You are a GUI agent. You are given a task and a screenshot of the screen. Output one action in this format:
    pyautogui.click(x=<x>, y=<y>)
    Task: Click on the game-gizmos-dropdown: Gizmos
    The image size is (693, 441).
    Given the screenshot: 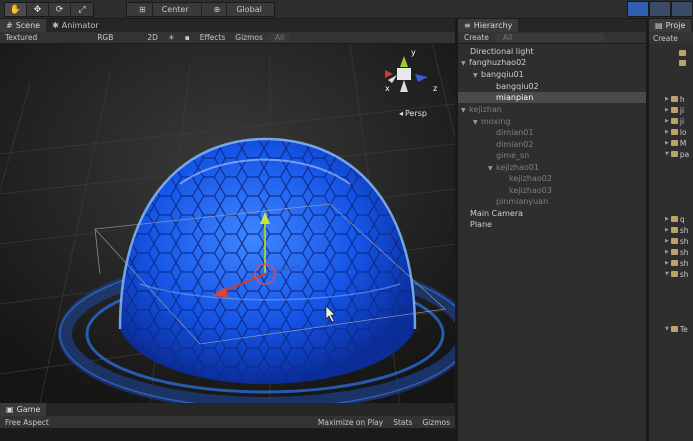 What is the action you would take?
    pyautogui.click(x=436, y=422)
    